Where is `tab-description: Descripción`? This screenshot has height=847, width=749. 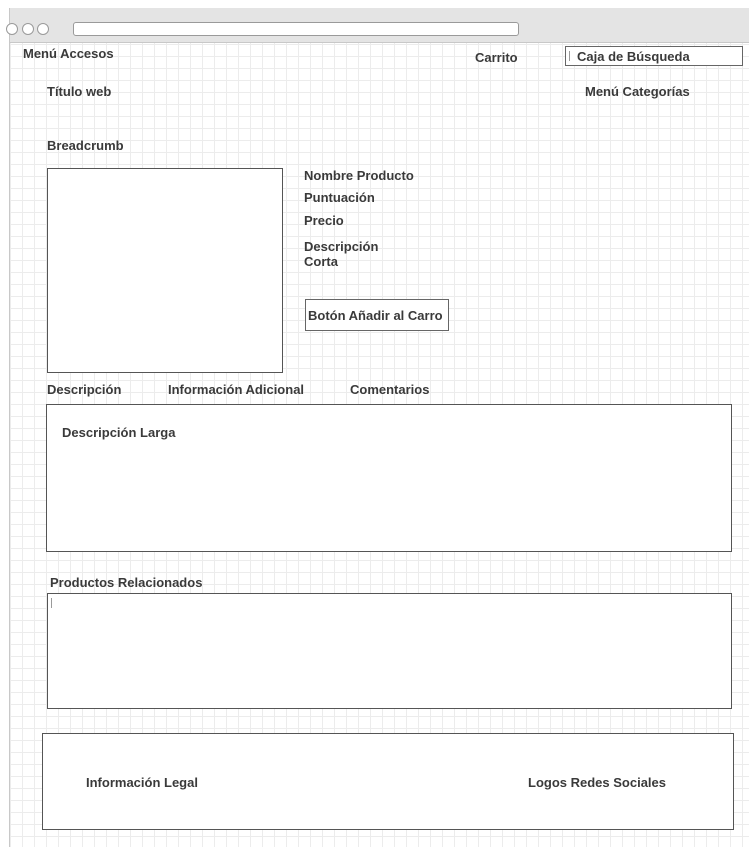
tab-description: Descripción is located at coordinates (84, 389).